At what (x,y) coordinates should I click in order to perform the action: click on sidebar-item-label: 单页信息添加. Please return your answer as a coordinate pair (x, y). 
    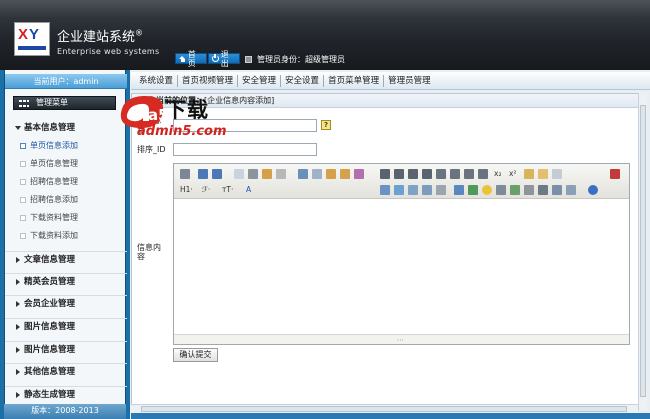
    Looking at the image, I should click on (54, 145).